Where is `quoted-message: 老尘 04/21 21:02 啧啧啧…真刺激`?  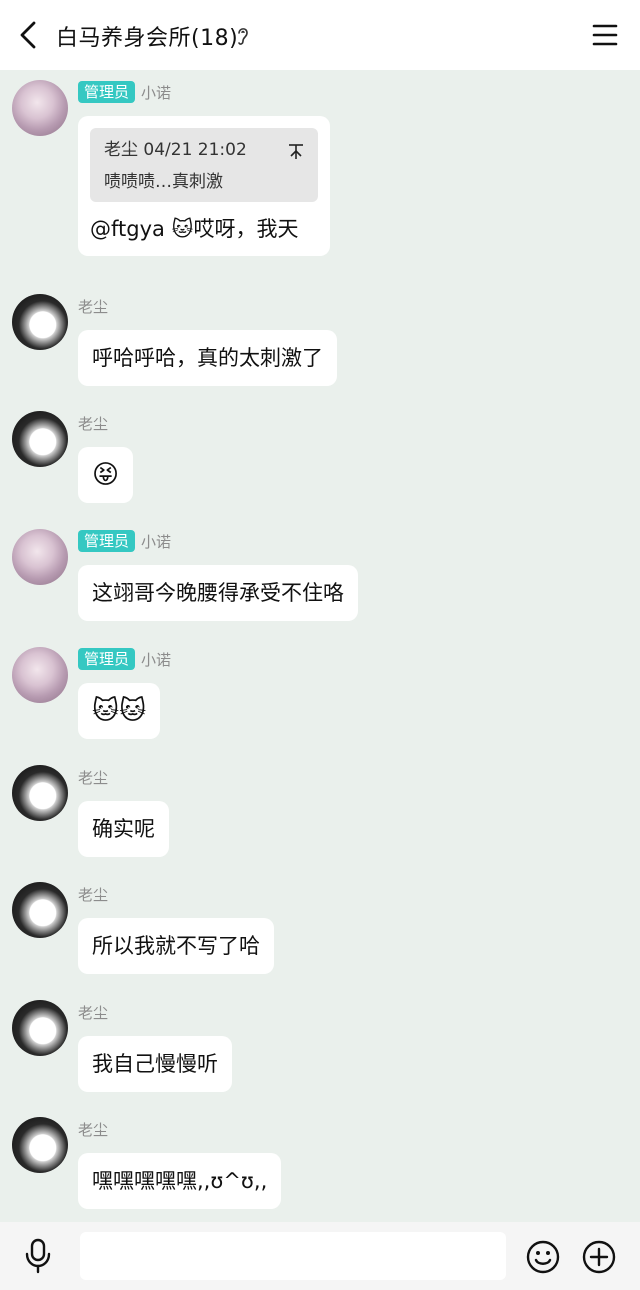 quoted-message: 老尘 04/21 21:02 啧啧啧…真刺激 is located at coordinates (204, 165).